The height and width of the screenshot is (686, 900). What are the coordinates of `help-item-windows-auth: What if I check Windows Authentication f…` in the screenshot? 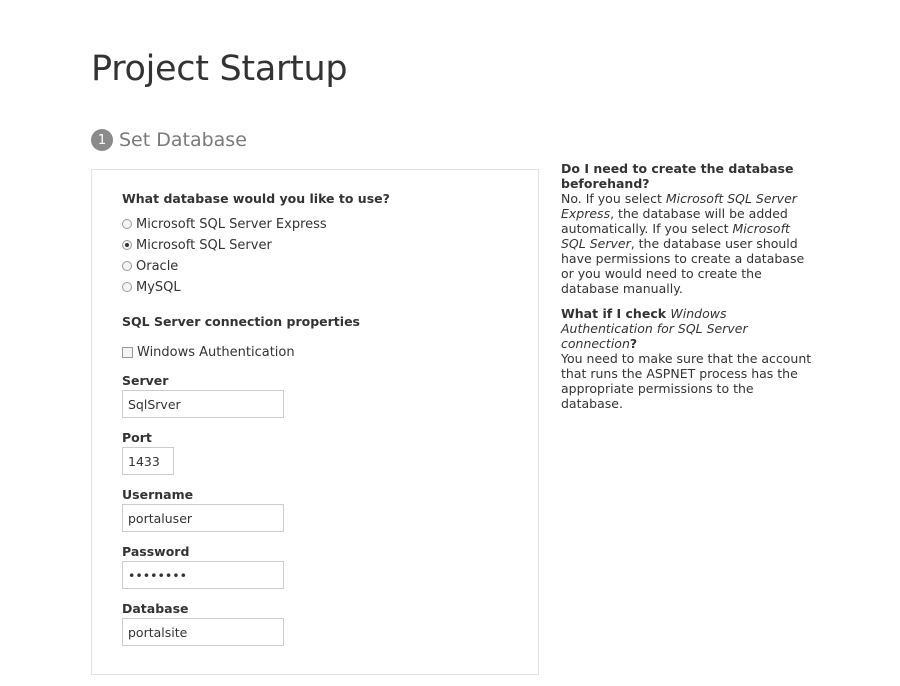 It's located at (689, 358).